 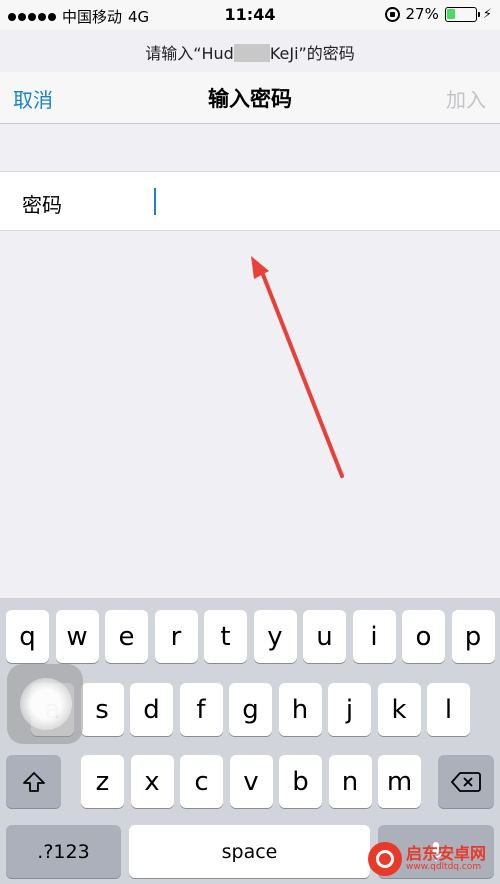 I want to click on password-label: 密码, so click(x=42, y=205).